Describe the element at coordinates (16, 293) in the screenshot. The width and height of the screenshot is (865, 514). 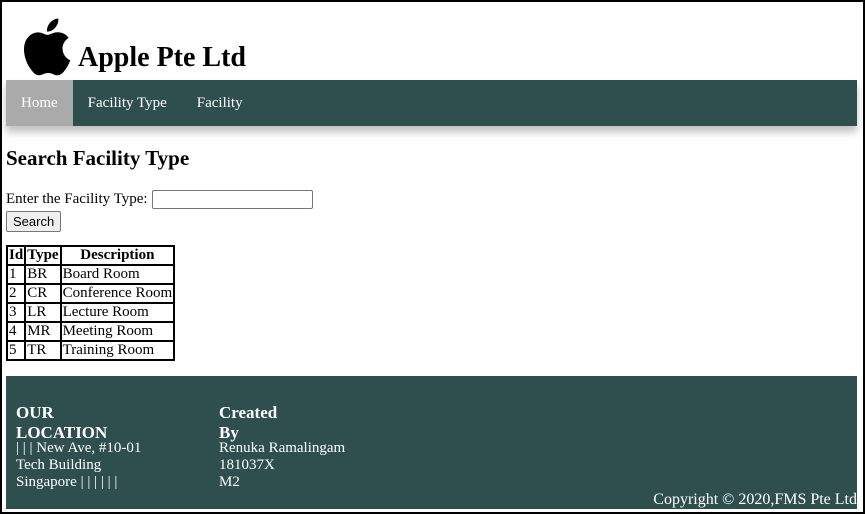
I see `cell-id: 2` at that location.